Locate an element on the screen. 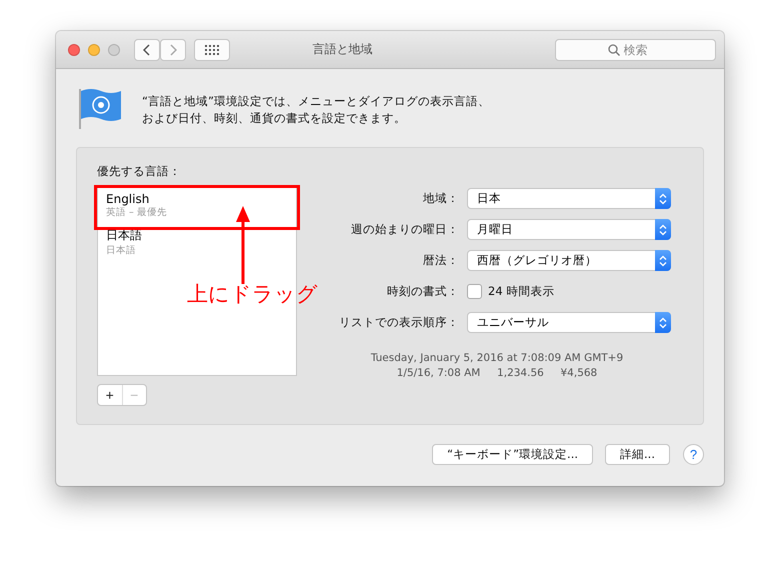 Image resolution: width=780 pixels, height=566 pixels. description-text: および日付、時刻、通貨の書式を設定できます。 is located at coordinates (274, 118).